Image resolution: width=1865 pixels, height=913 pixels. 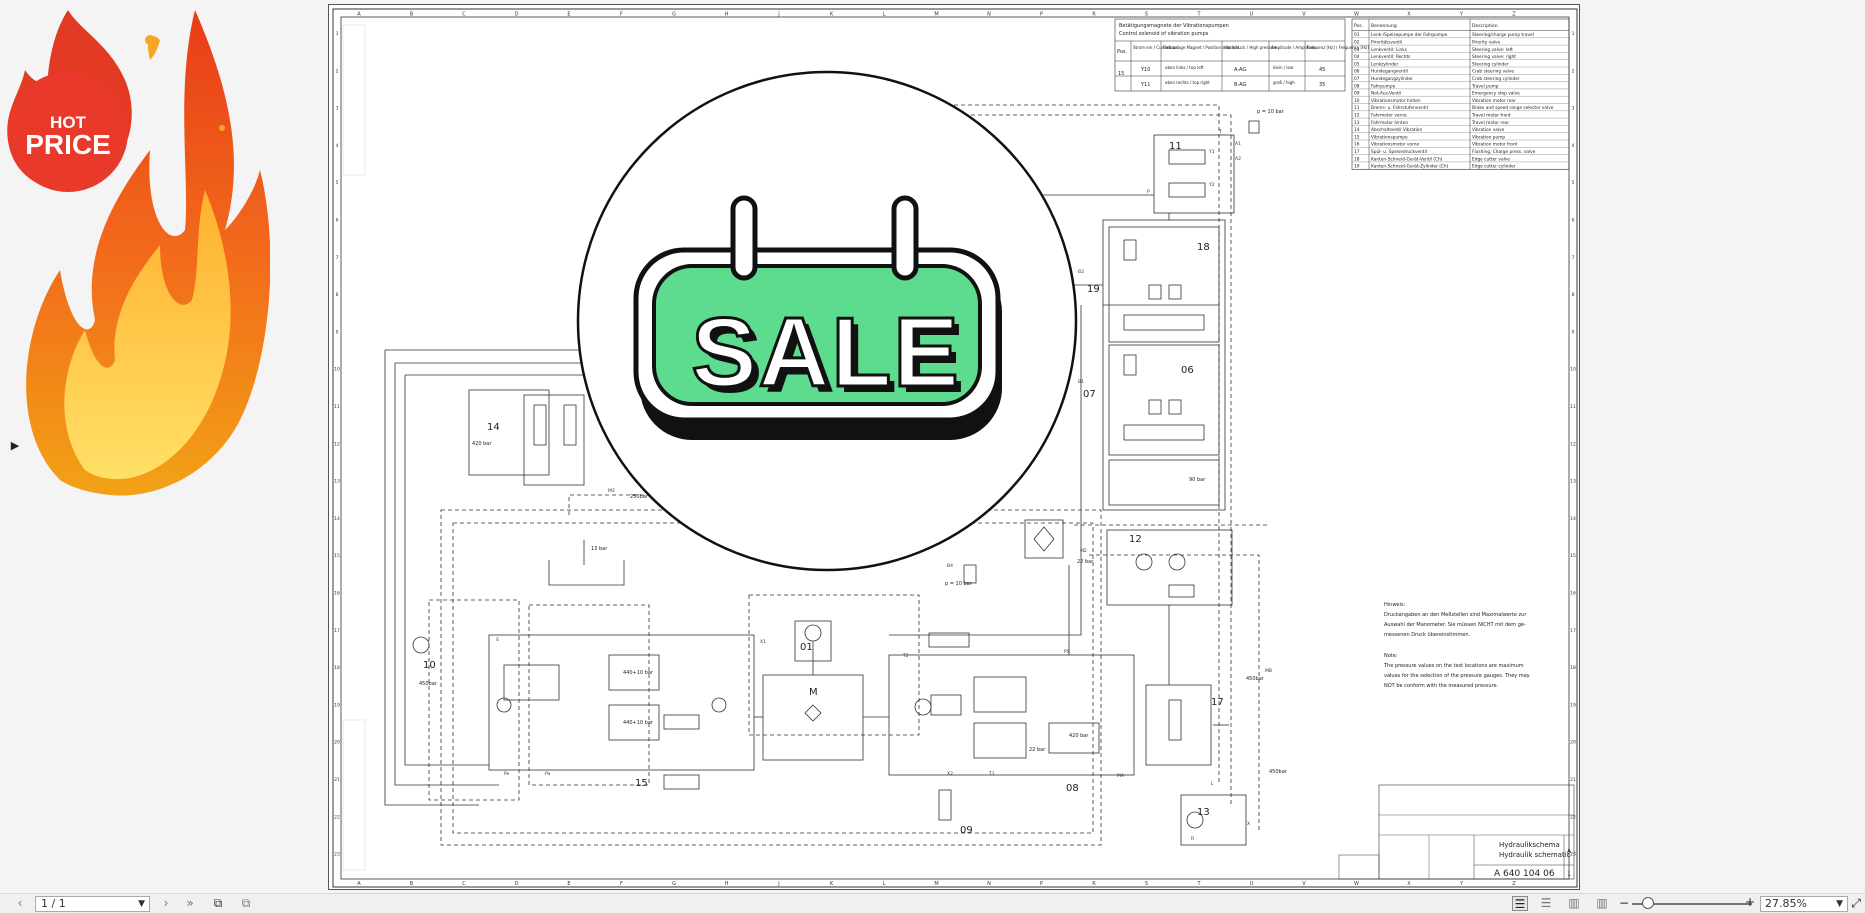 I want to click on grid-letter: V, so click(x=1304, y=15).